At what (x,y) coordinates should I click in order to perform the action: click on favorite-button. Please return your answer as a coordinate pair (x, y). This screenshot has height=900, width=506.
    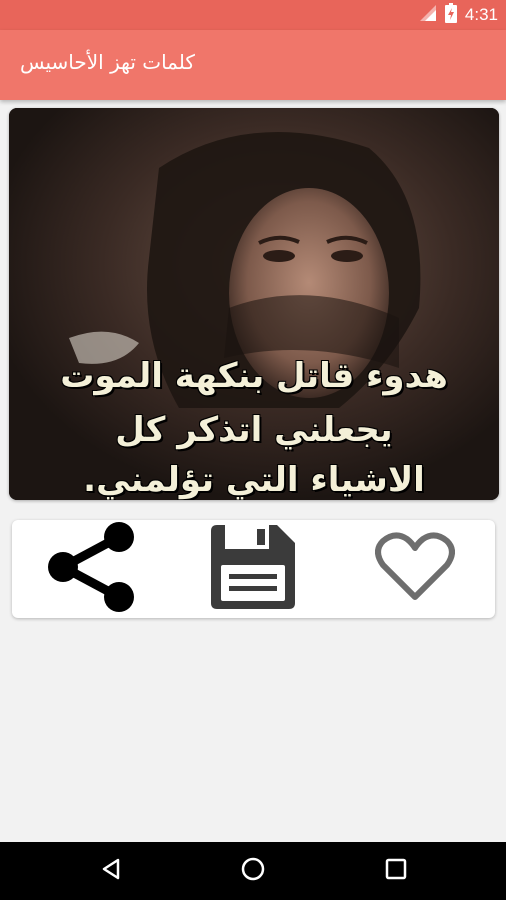
    Looking at the image, I should click on (415, 569).